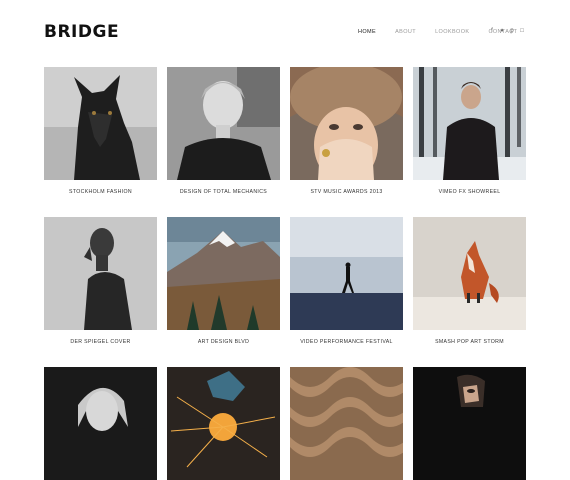 The width and height of the screenshot is (570, 480). I want to click on portfolio-item: VIDEO PERFORMANCE FESTIVAL, so click(346, 281).